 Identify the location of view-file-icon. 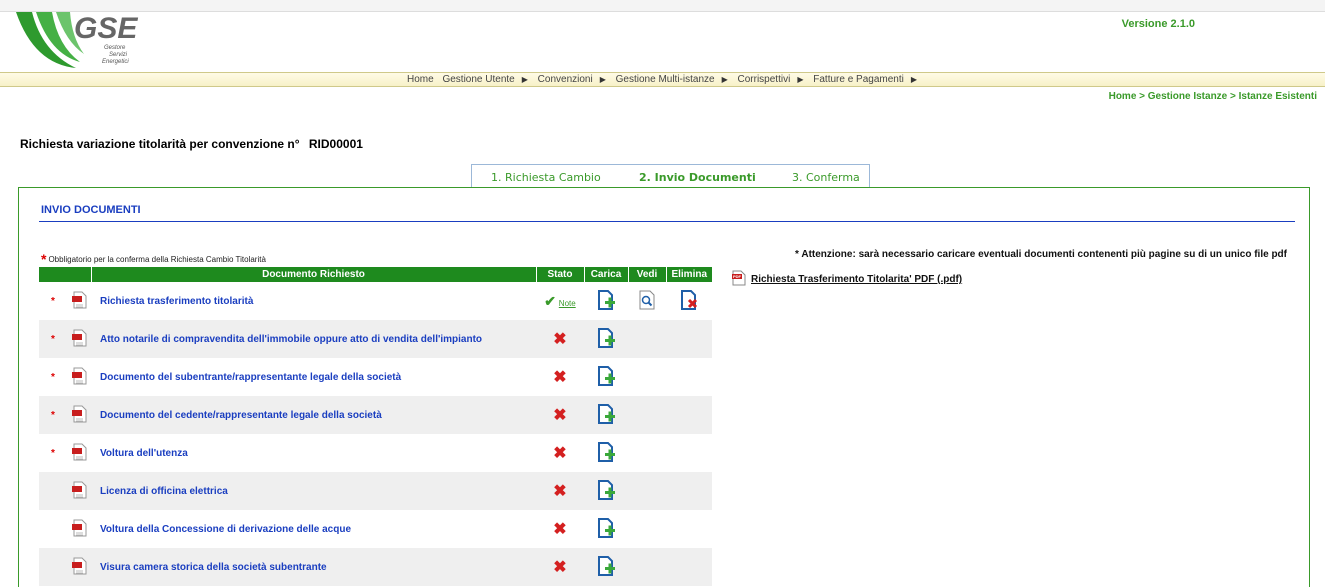
(647, 301).